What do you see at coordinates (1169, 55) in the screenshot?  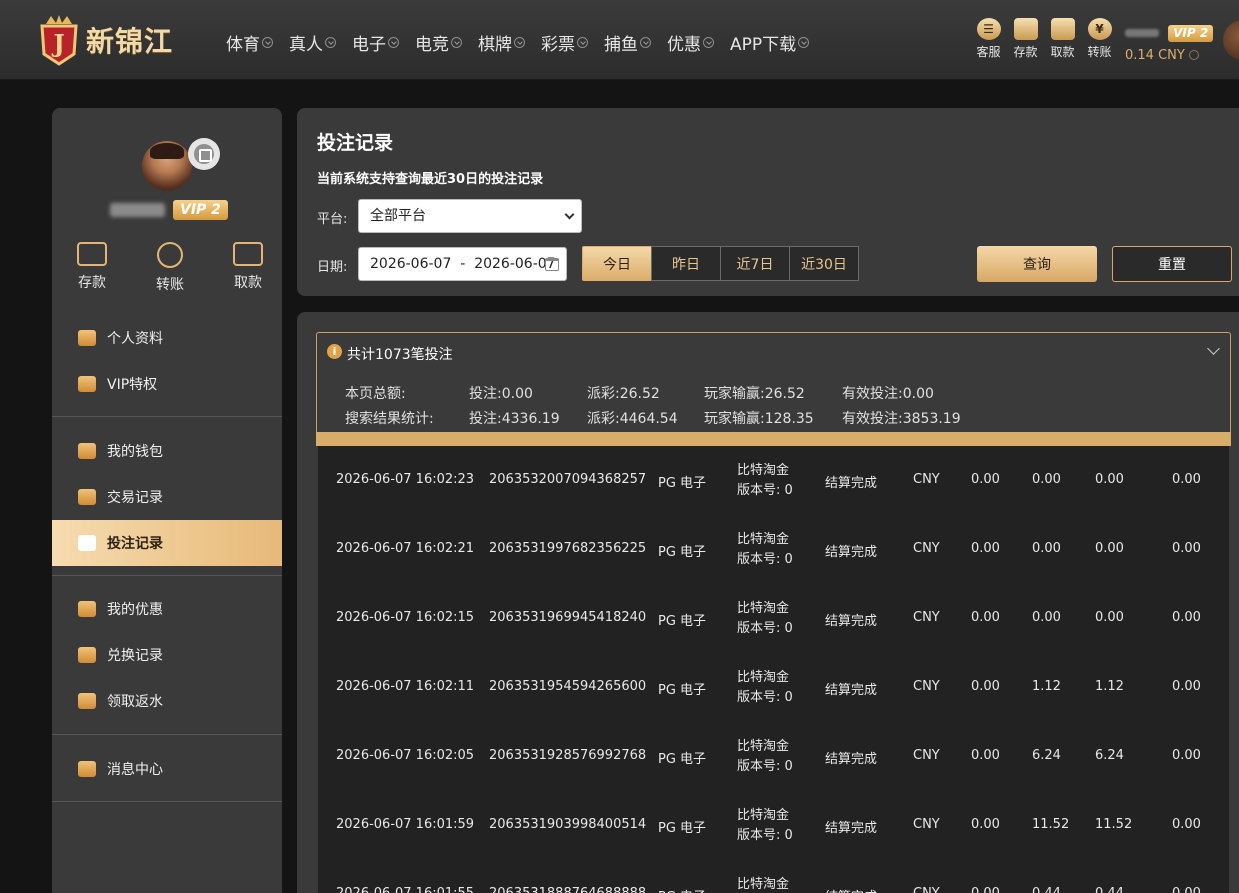 I see `balance: 0.14 CNY` at bounding box center [1169, 55].